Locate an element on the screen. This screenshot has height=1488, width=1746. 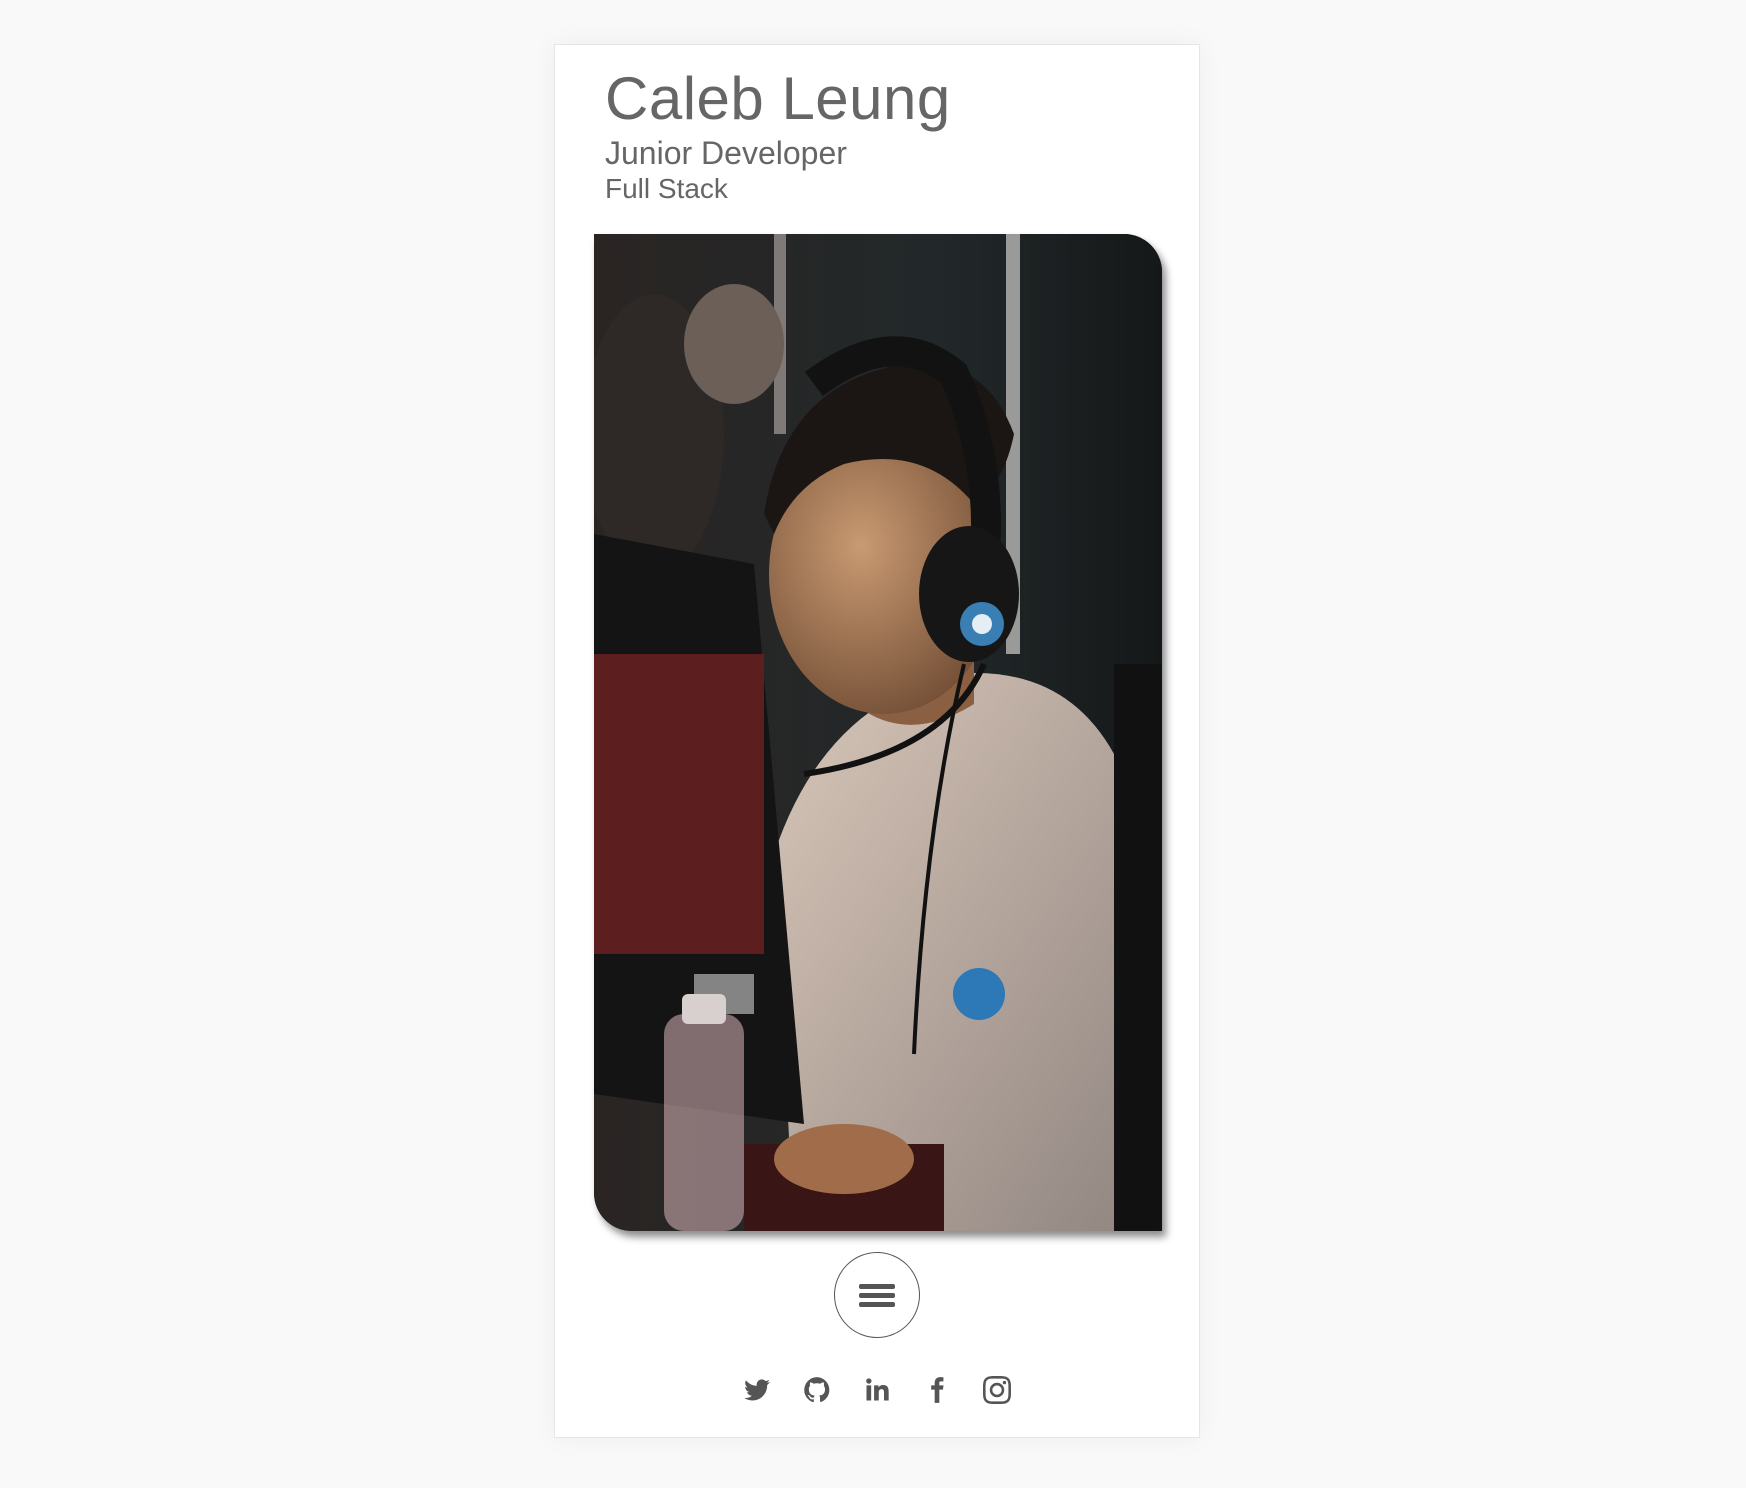
twitter-link is located at coordinates (757, 1390).